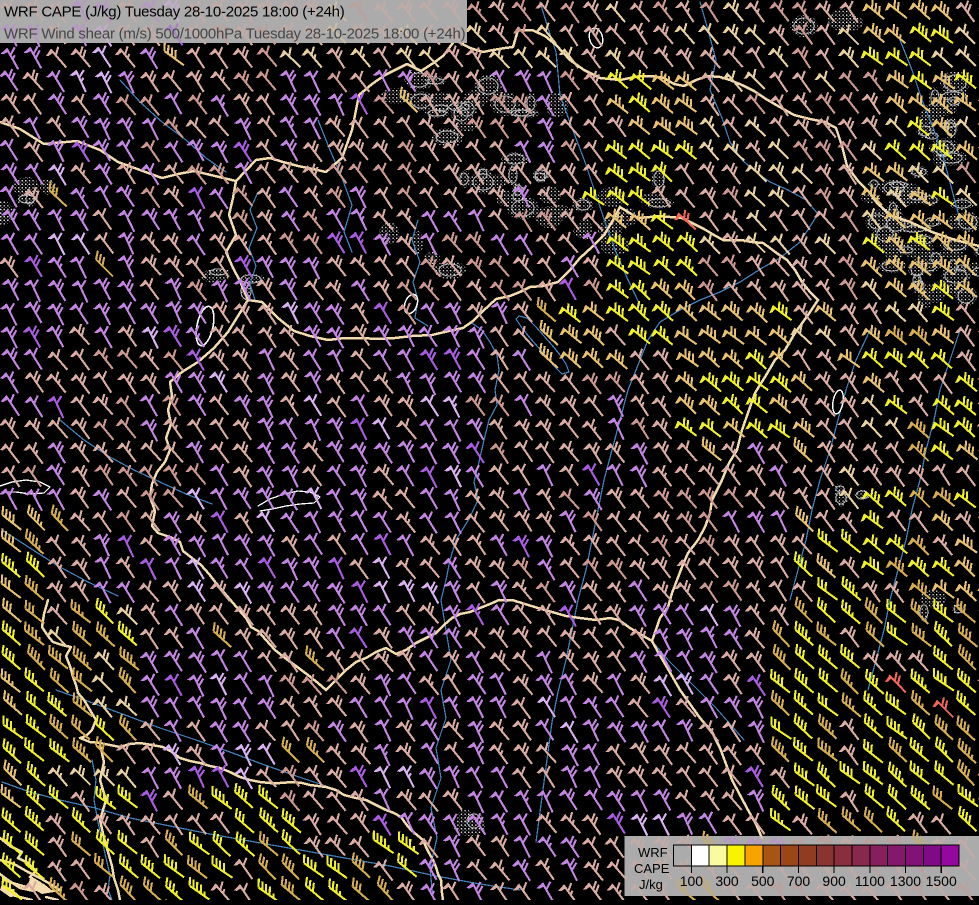 The image size is (979, 905). What do you see at coordinates (652, 868) in the screenshot?
I see `svg-text: CAPE` at bounding box center [652, 868].